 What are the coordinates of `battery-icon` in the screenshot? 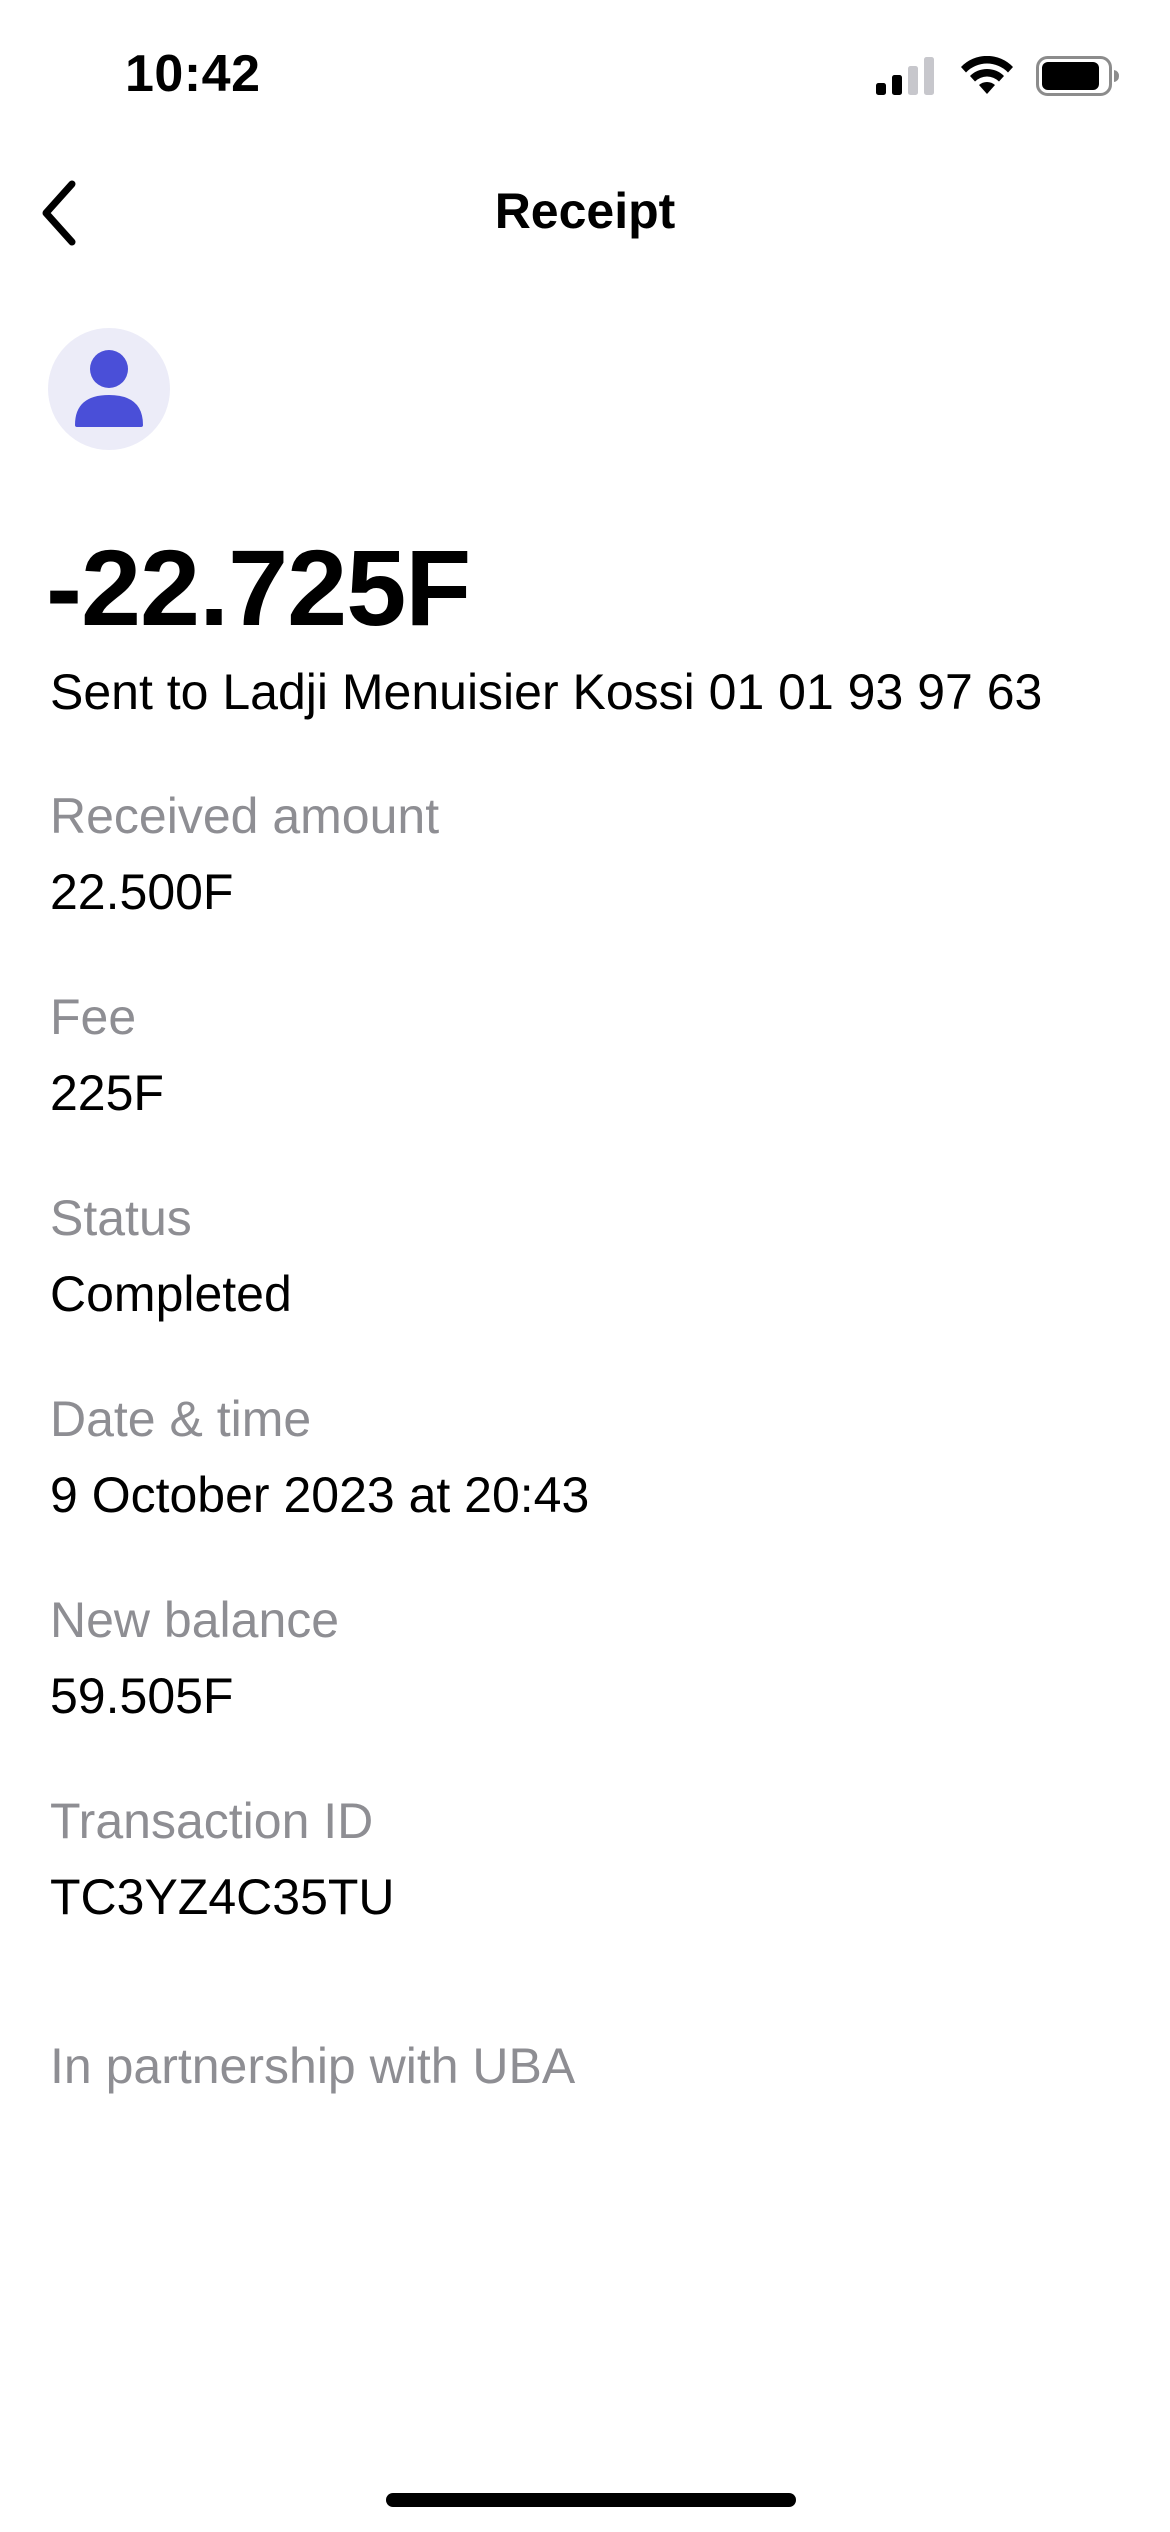 It's located at (1078, 78).